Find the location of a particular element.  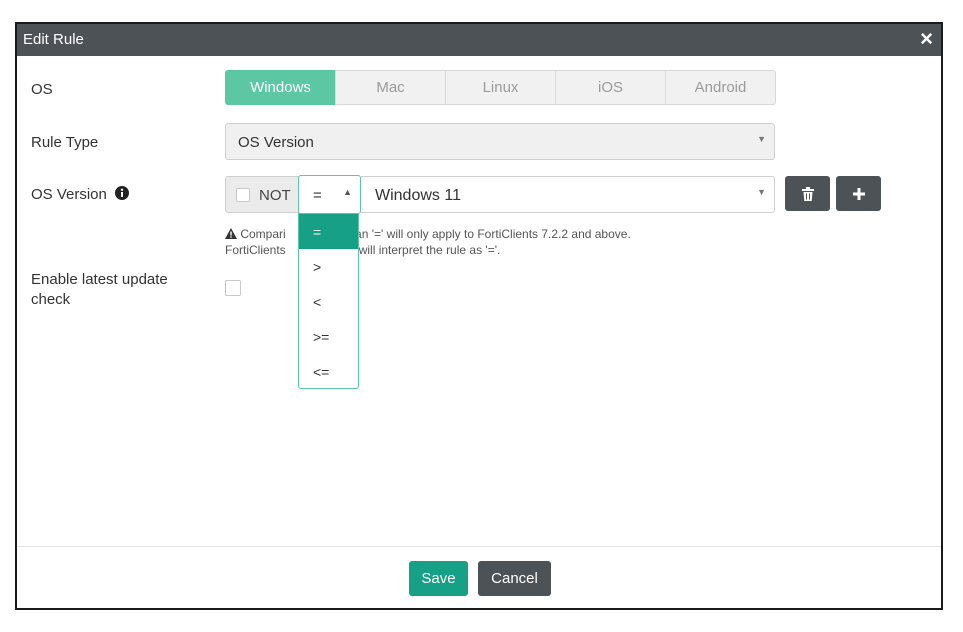

not-checkbox is located at coordinates (243, 195).